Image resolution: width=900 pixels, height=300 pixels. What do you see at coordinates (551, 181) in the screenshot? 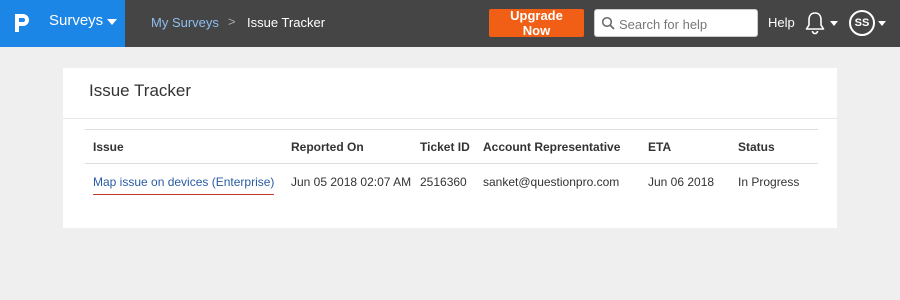
I see `cell-account-representative: sanket@questionpro.com` at bounding box center [551, 181].